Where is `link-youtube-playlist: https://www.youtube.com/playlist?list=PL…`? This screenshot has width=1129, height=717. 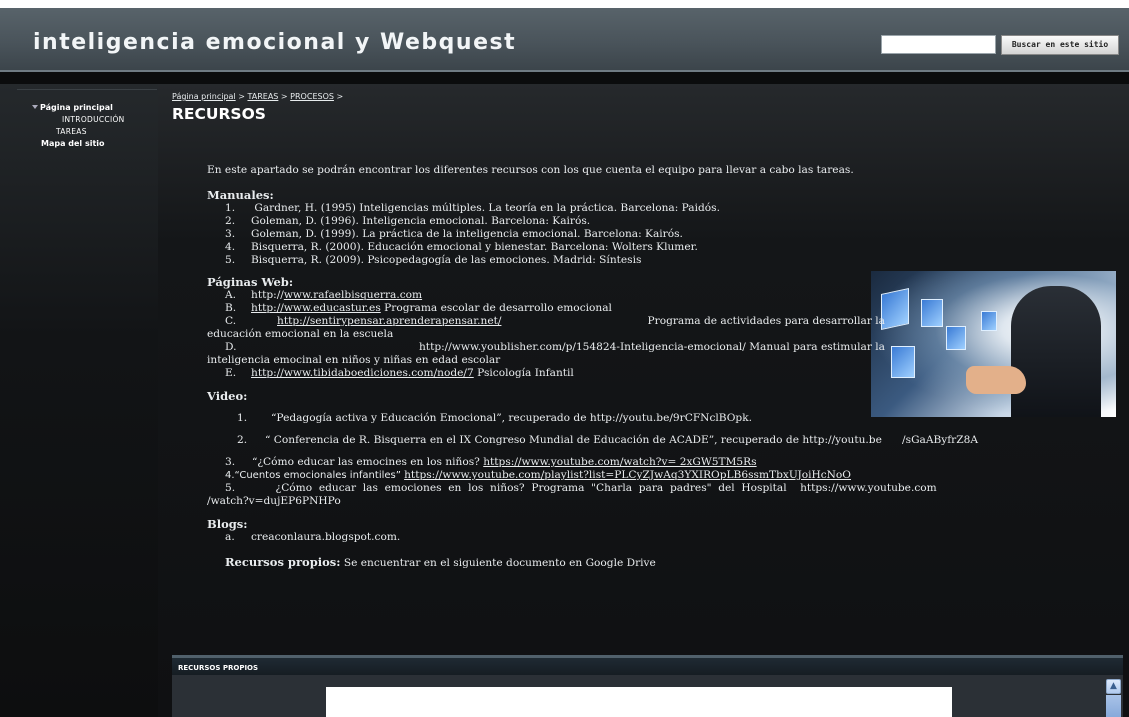 link-youtube-playlist: https://www.youtube.com/playlist?list=PL… is located at coordinates (627, 475).